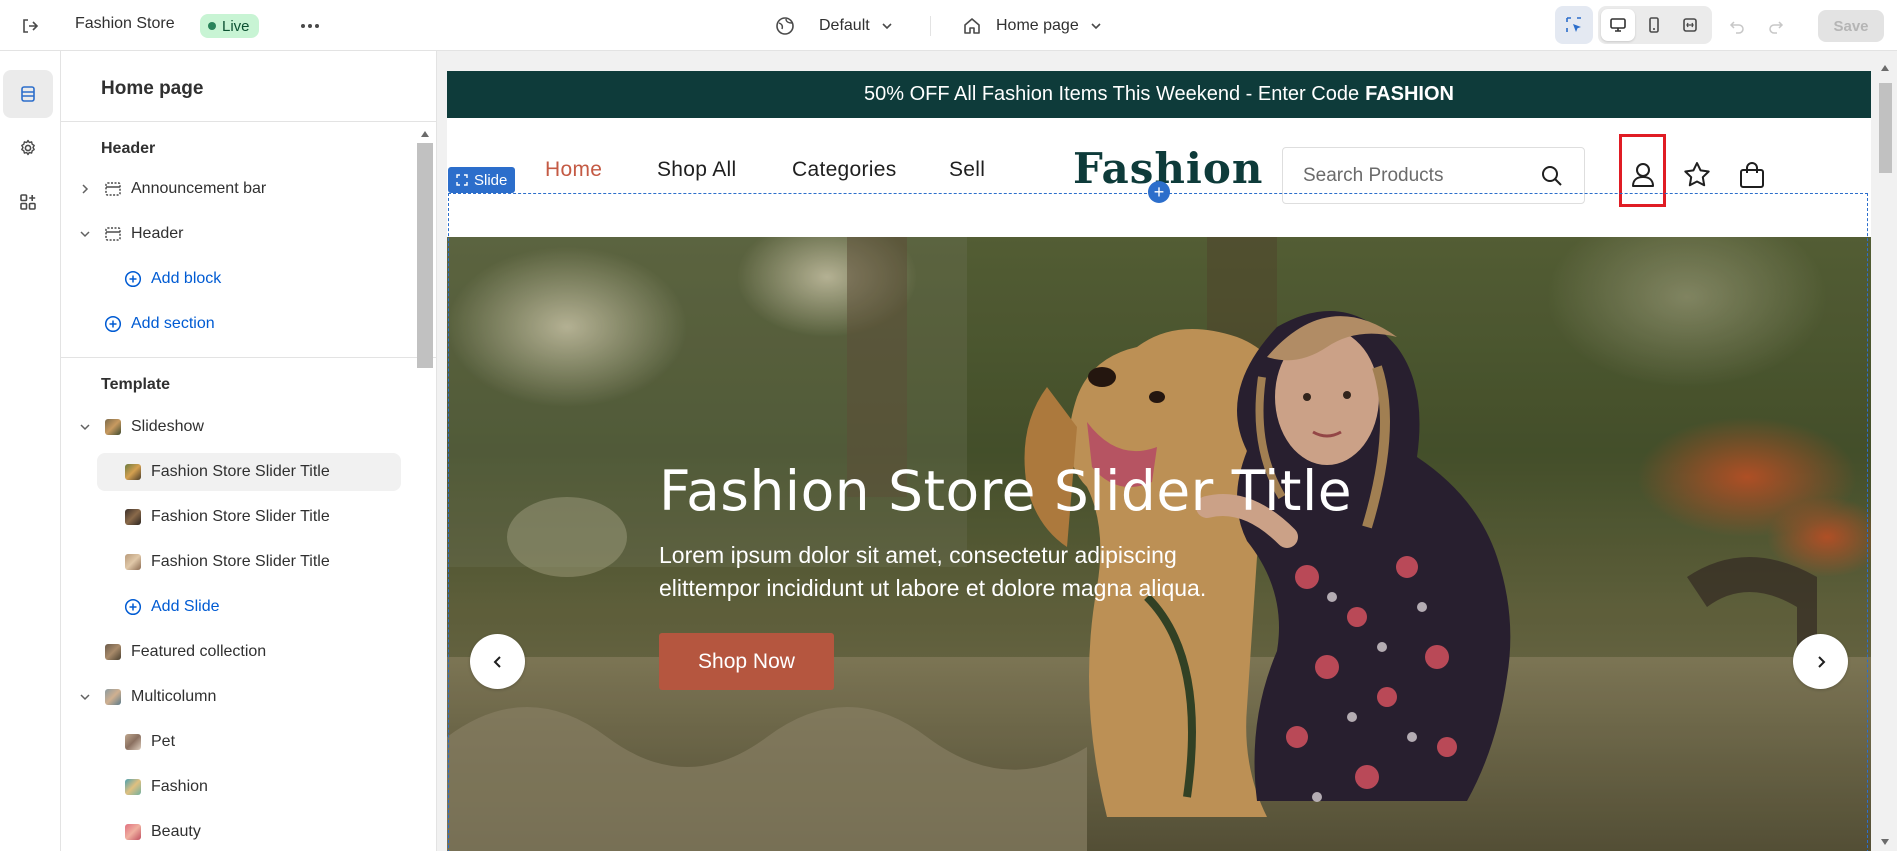 This screenshot has width=1897, height=851. What do you see at coordinates (1697, 175) in the screenshot?
I see `wishlist-star-icon` at bounding box center [1697, 175].